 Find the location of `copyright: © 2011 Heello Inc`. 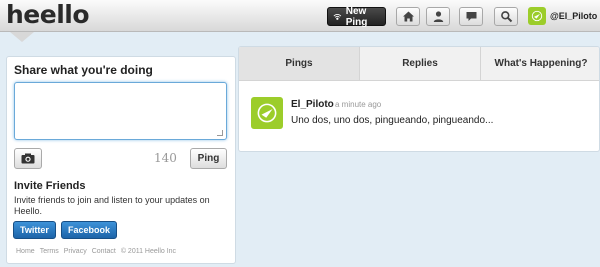

copyright: © 2011 Heello Inc is located at coordinates (148, 251).